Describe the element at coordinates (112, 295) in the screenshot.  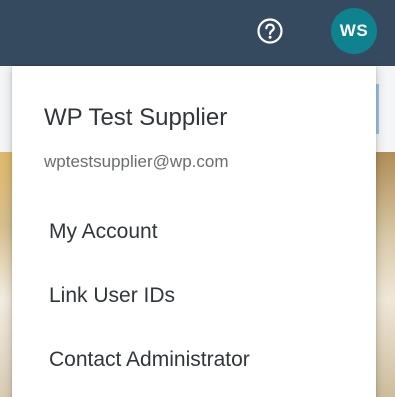
I see `menu-item-label: Link User IDs` at that location.